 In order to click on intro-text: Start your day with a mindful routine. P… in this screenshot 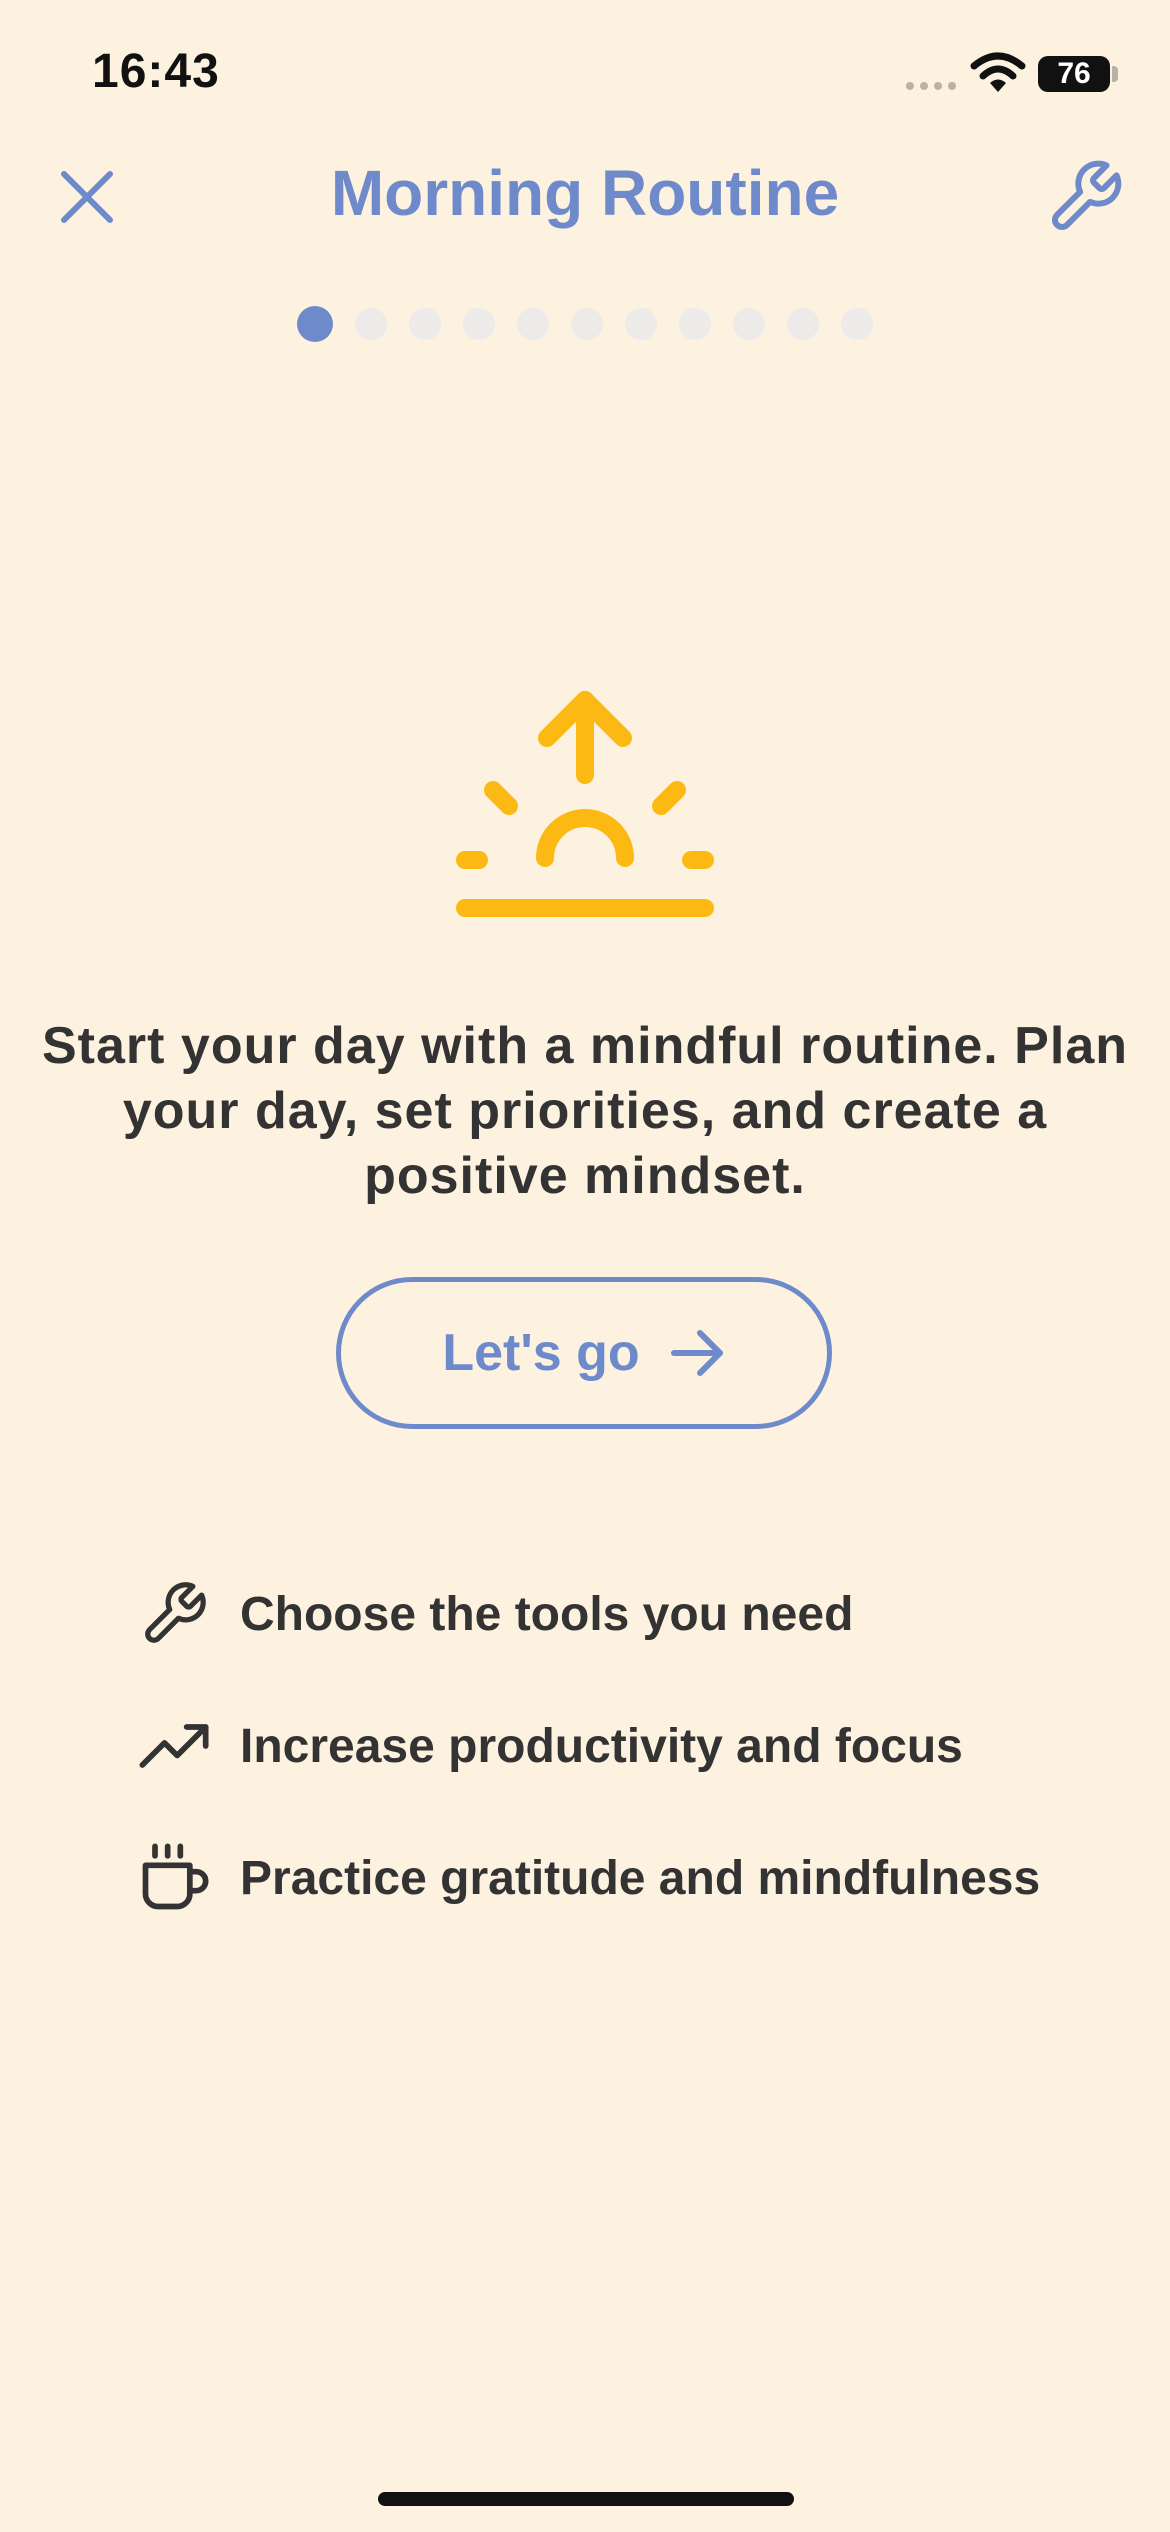, I will do `click(585, 1111)`.